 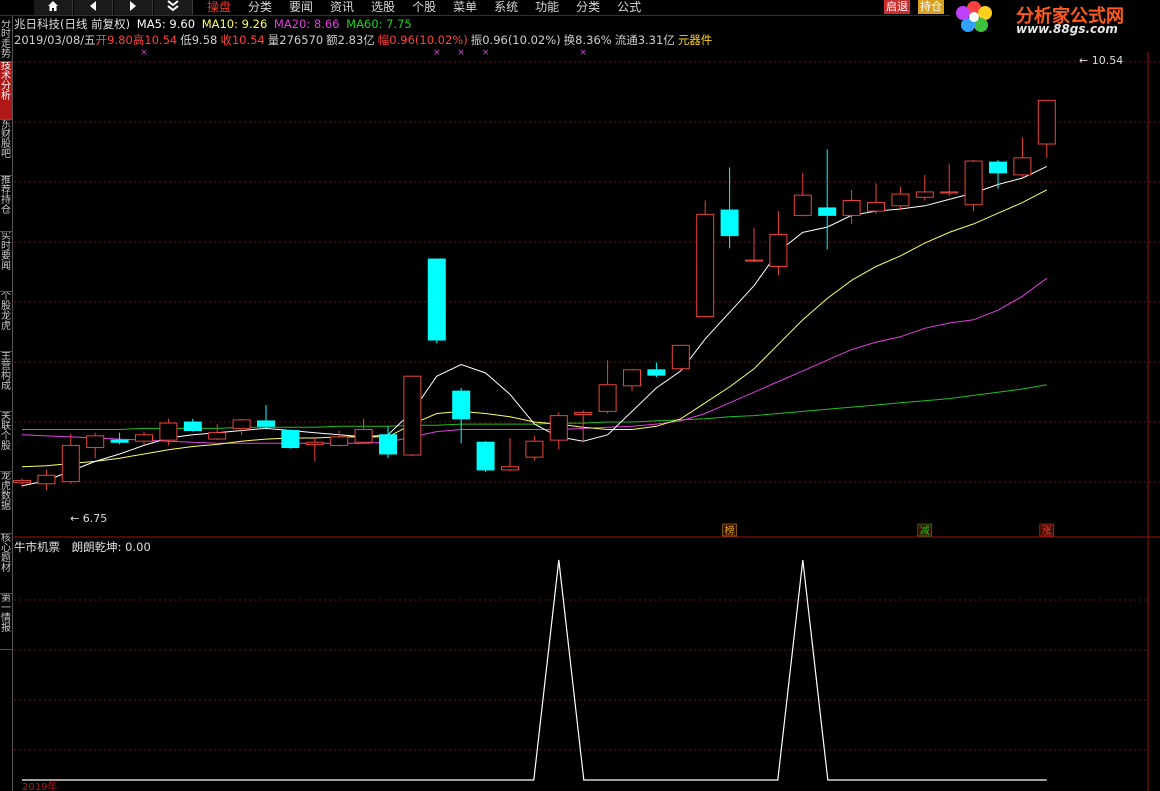 What do you see at coordinates (1047, 531) in the screenshot?
I see `event-badge-text: 涨` at bounding box center [1047, 531].